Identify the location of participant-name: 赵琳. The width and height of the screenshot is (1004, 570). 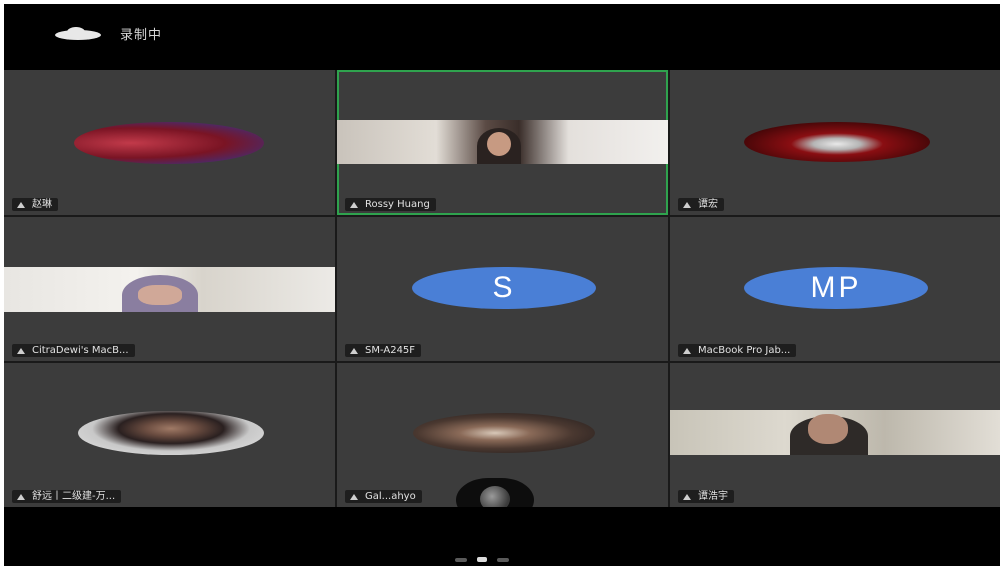
(42, 204).